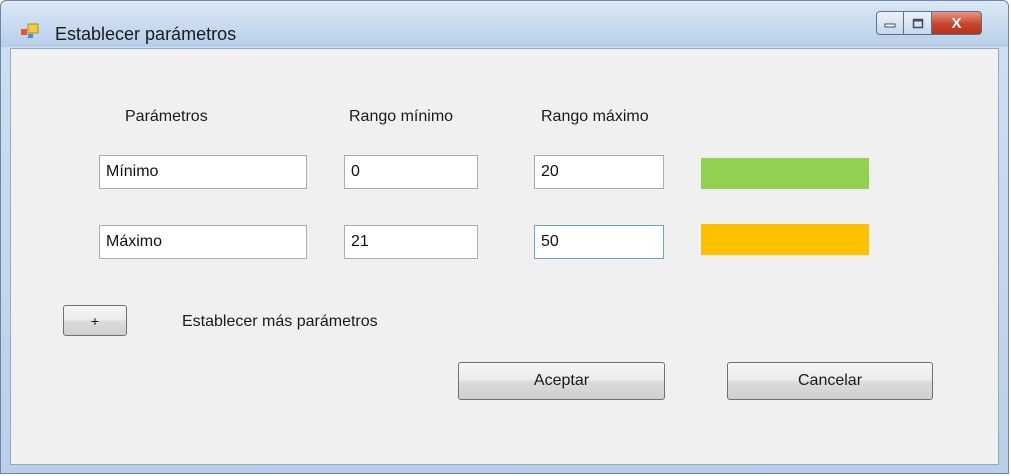 This screenshot has width=1011, height=476. What do you see at coordinates (890, 25) in the screenshot?
I see `minimize-icon` at bounding box center [890, 25].